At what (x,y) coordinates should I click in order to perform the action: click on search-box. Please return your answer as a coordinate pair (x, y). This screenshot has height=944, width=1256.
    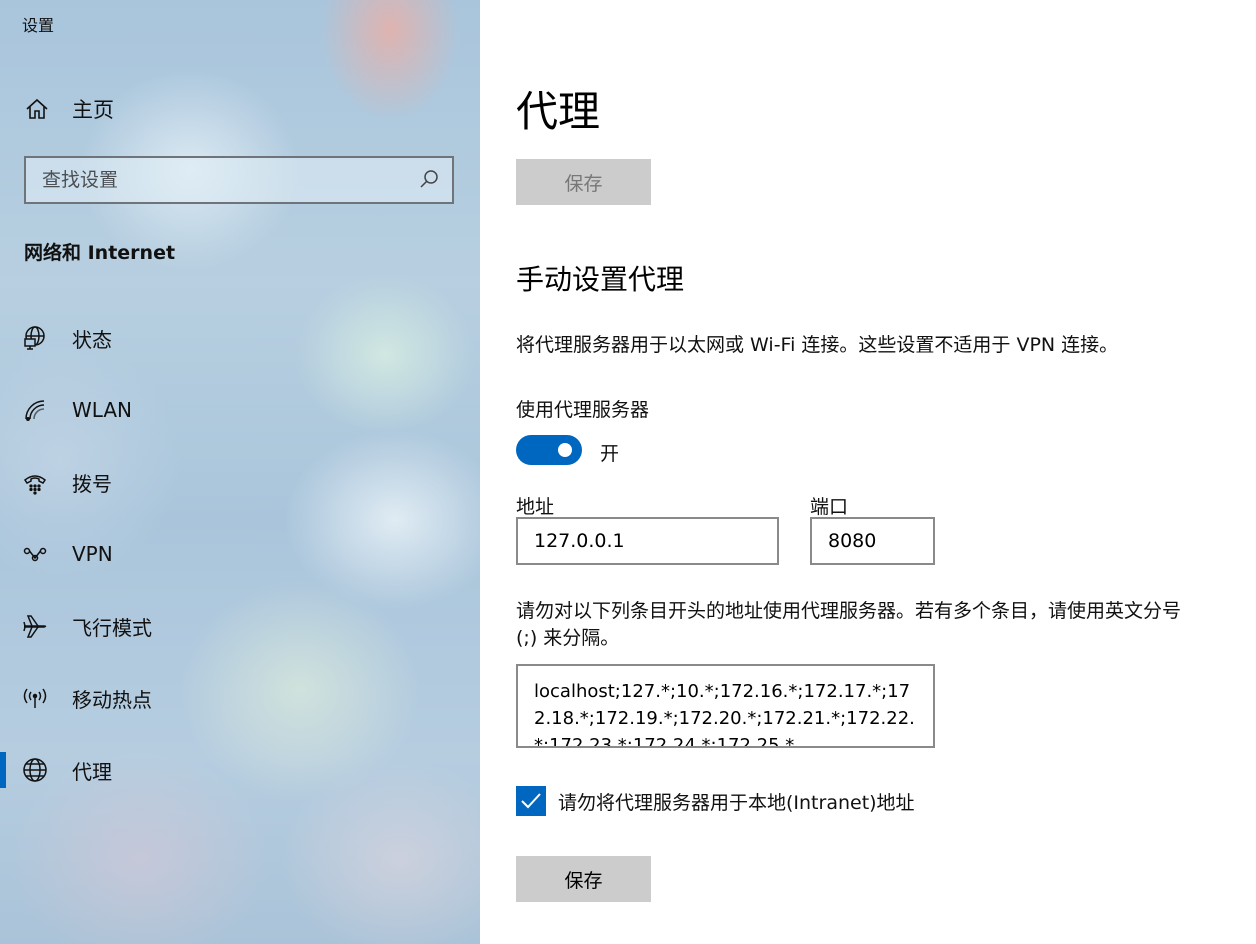
    Looking at the image, I should click on (239, 180).